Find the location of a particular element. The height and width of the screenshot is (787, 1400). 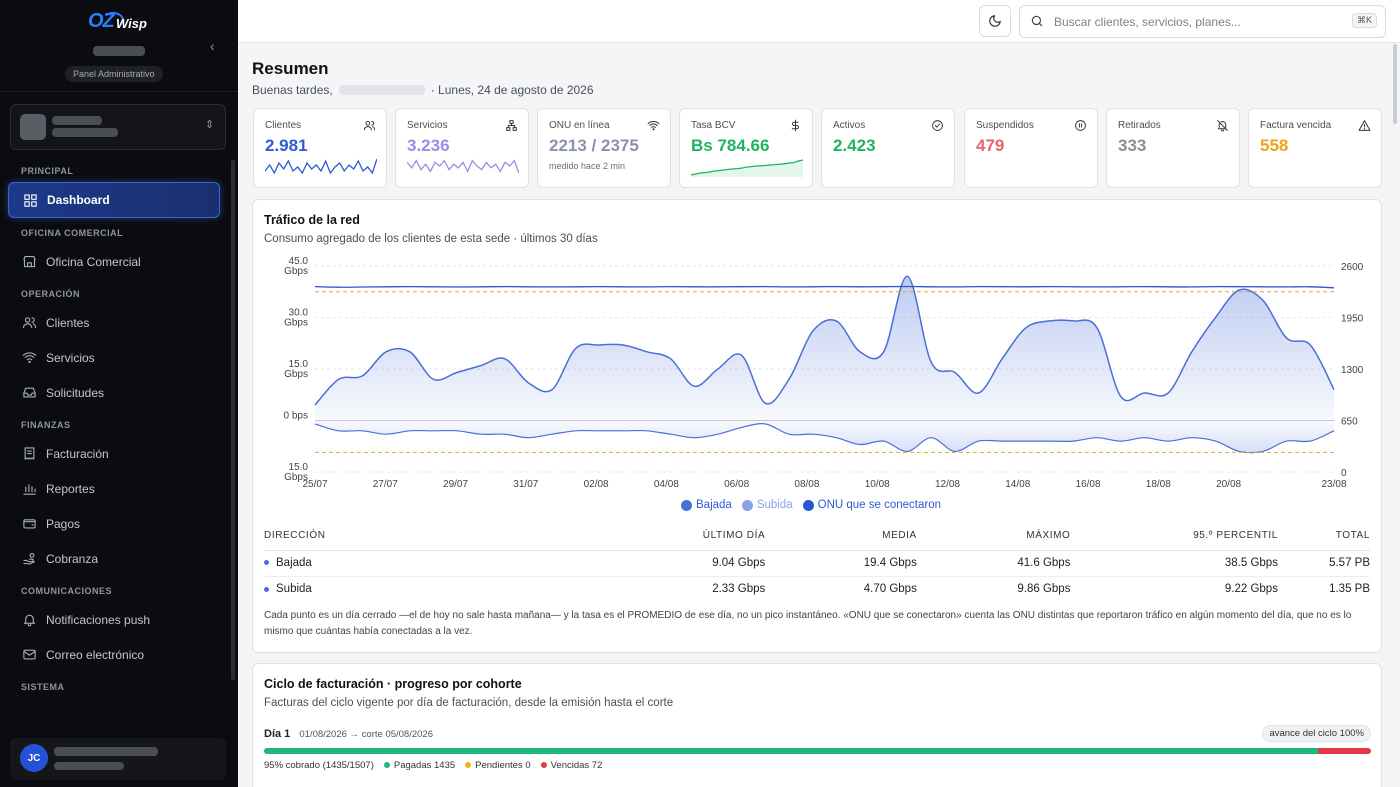

table-cell: 9.04 Gbps is located at coordinates (623, 563).